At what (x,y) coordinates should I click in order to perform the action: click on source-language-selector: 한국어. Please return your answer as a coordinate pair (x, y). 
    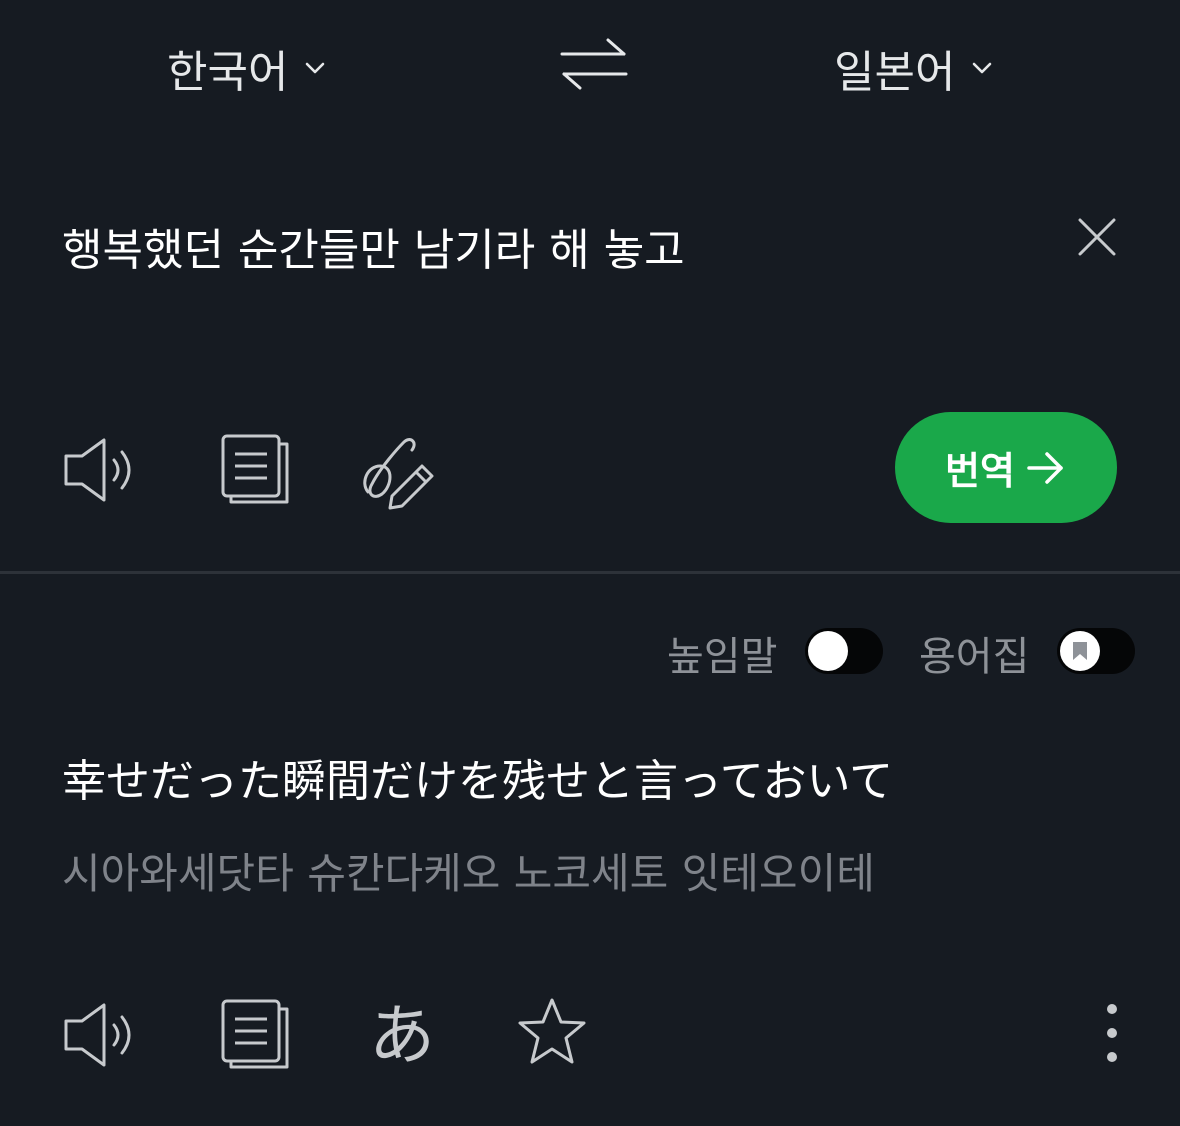
    Looking at the image, I should click on (247, 68).